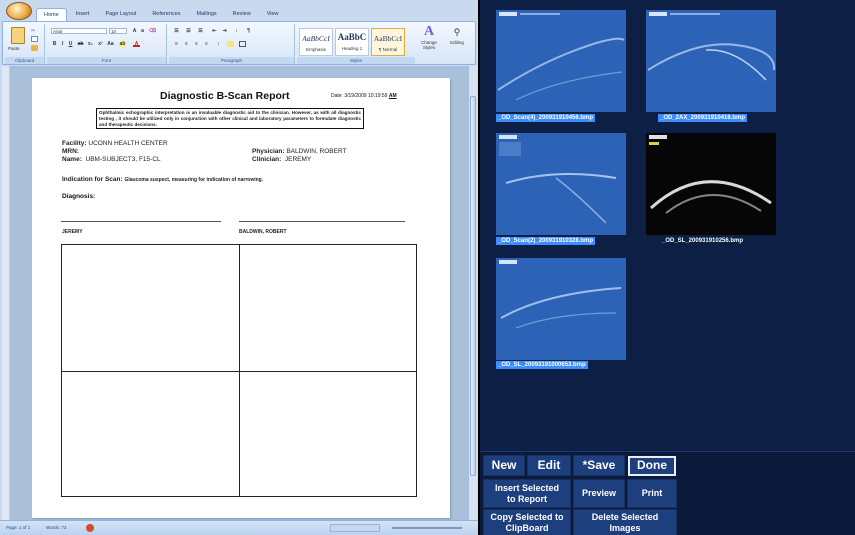 Image resolution: width=855 pixels, height=535 pixels. What do you see at coordinates (356, 60) in the screenshot?
I see `styles-group-label: Styles` at bounding box center [356, 60].